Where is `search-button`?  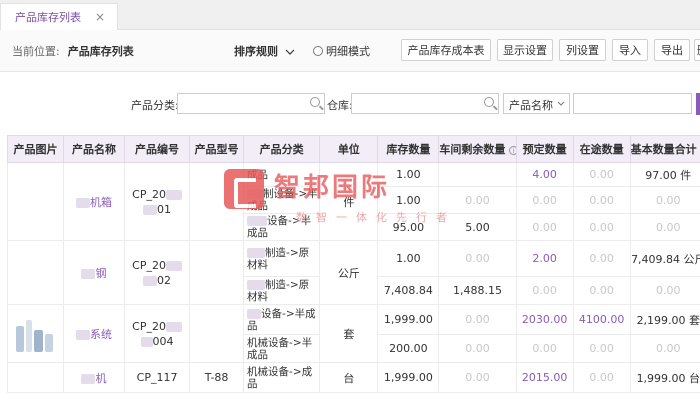
search-button is located at coordinates (698, 104).